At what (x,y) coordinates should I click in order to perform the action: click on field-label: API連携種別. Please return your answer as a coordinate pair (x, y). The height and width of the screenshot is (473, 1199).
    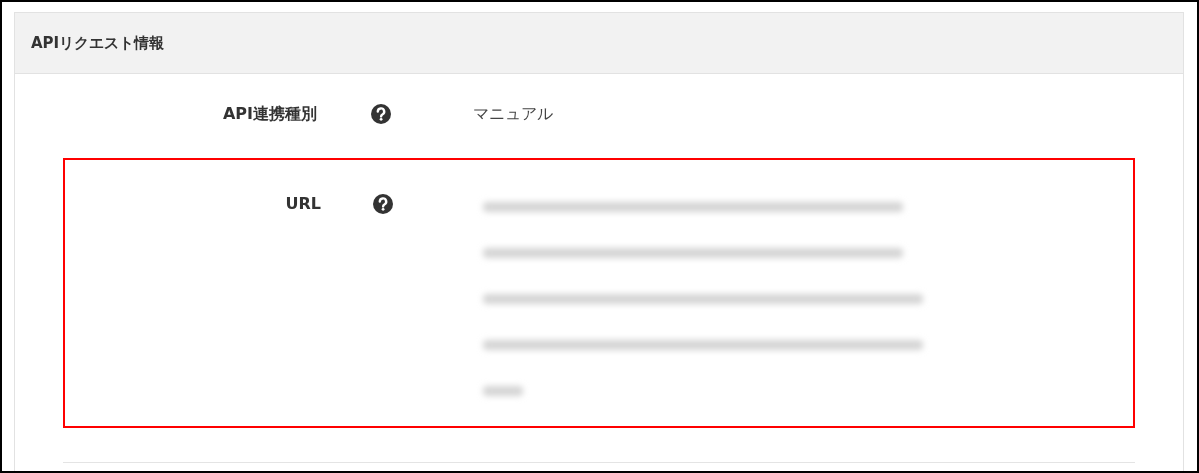
    Looking at the image, I should click on (269, 114).